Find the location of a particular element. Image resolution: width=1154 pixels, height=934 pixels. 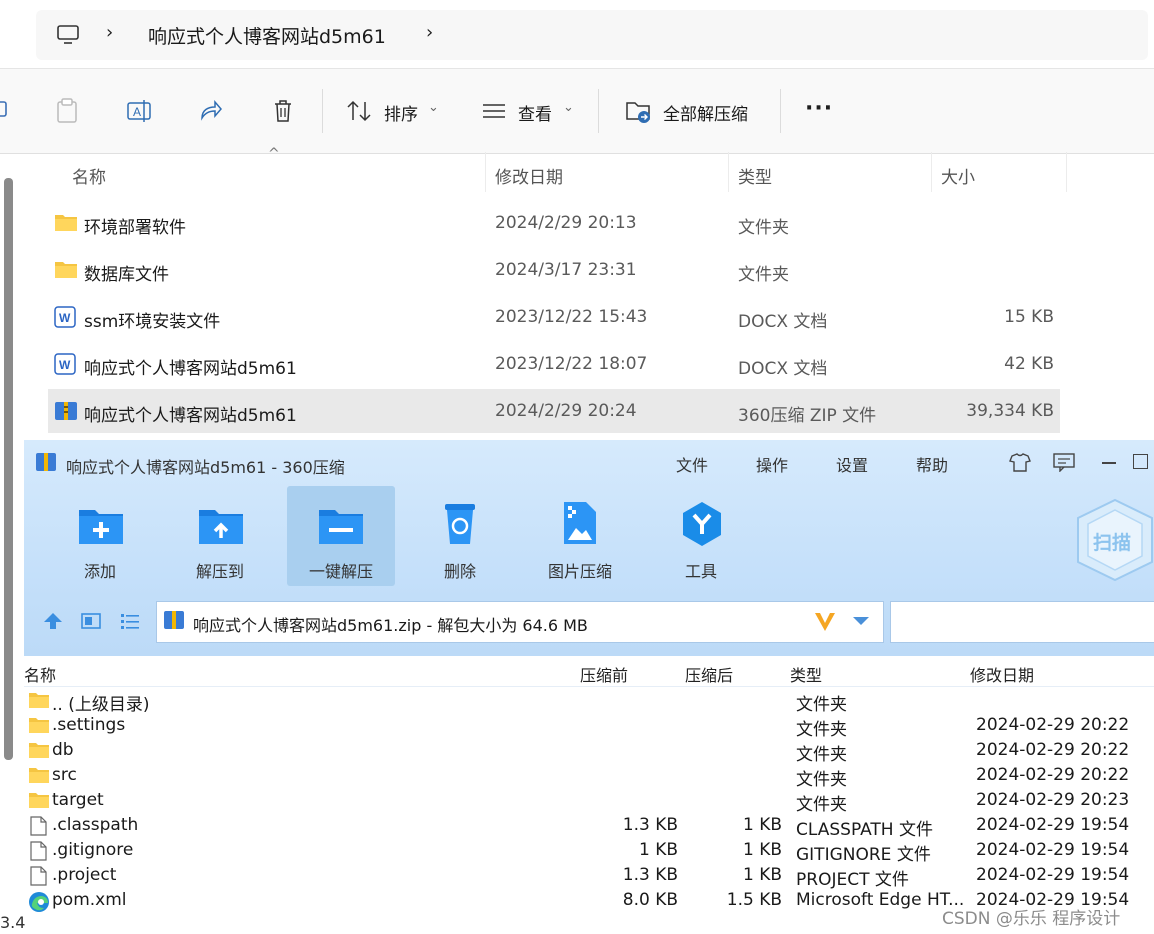

thumbnail-view-icon is located at coordinates (91, 621).